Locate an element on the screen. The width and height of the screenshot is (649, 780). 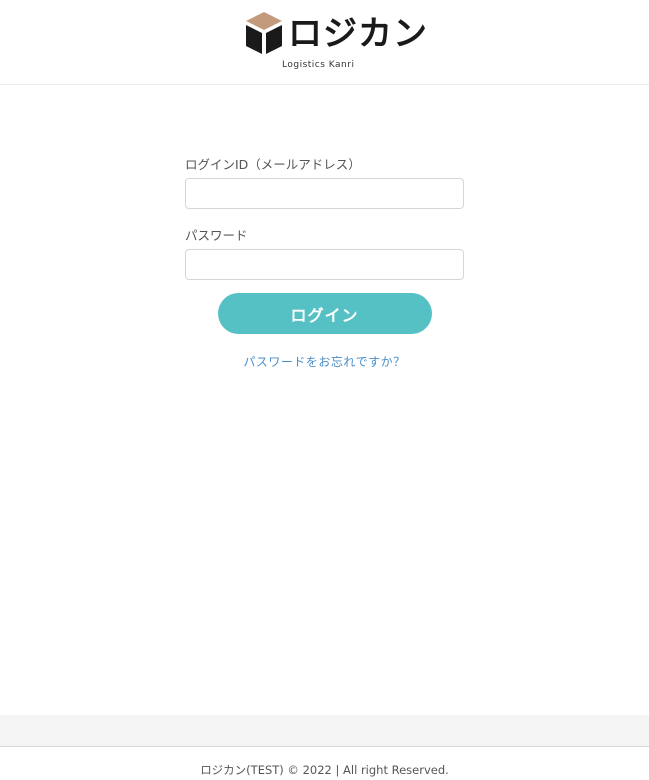
copyright-text: ロジカン(TEST) © 2022 | All right Reserved. is located at coordinates (324, 770).